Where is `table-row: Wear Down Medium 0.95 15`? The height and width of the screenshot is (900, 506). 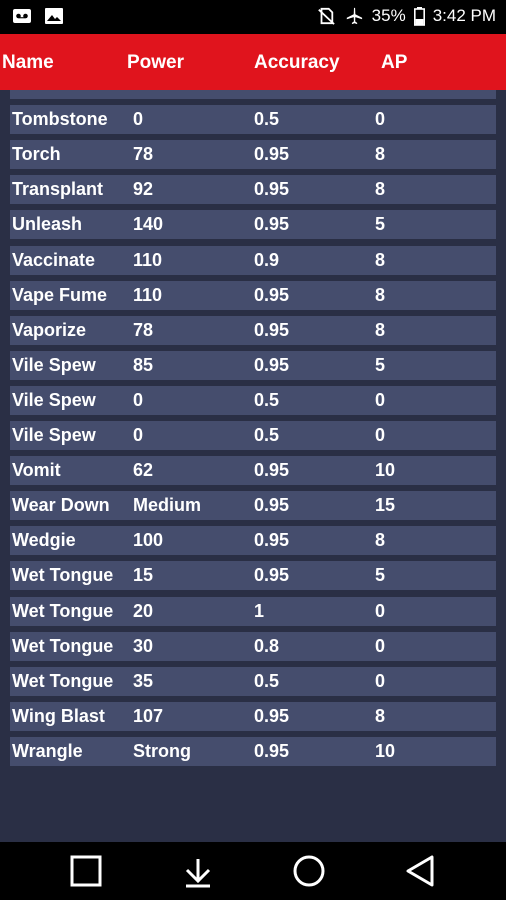 table-row: Wear Down Medium 0.95 15 is located at coordinates (253, 506).